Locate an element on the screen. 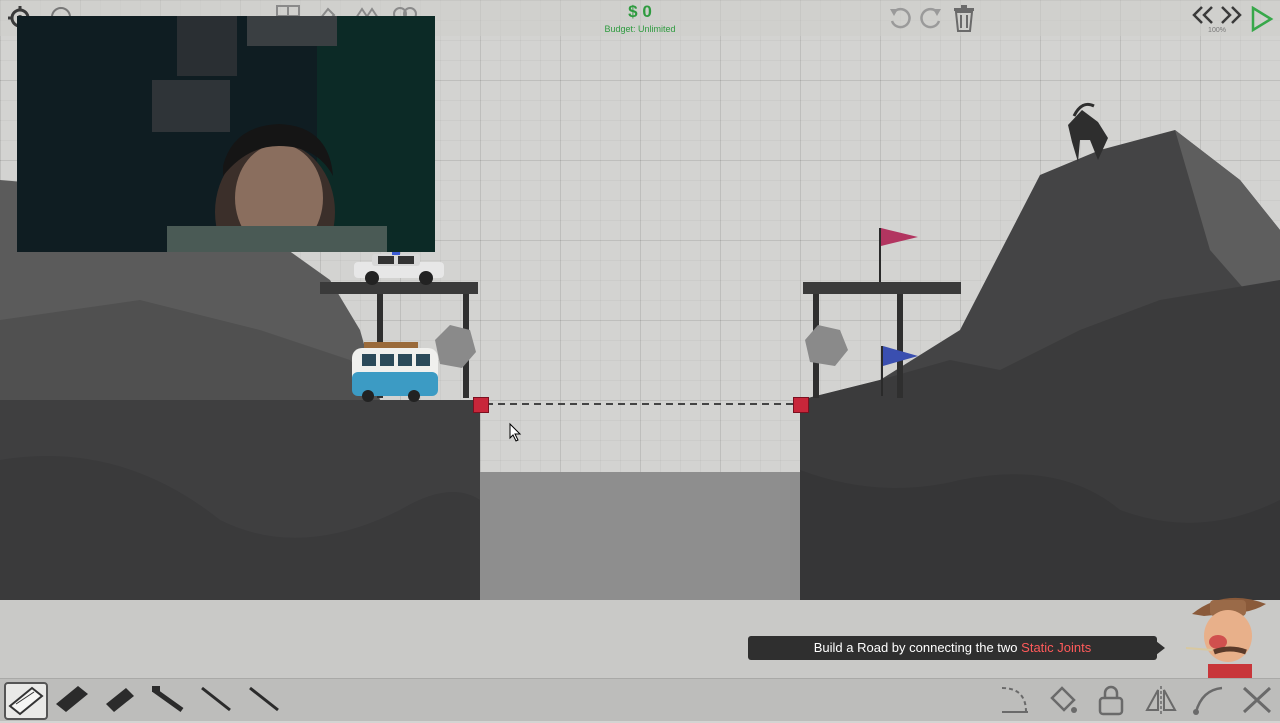  redo-icon is located at coordinates (931, 18).